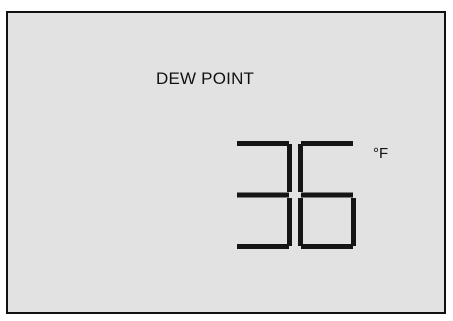 This screenshot has width=453, height=321. I want to click on digit-tens, so click(264, 195).